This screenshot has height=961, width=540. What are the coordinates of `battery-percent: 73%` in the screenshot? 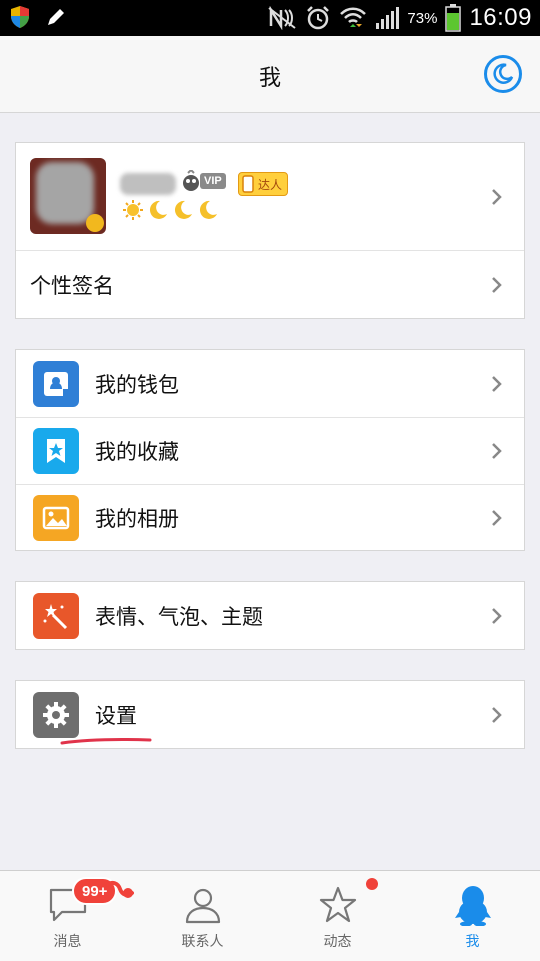 It's located at (422, 18).